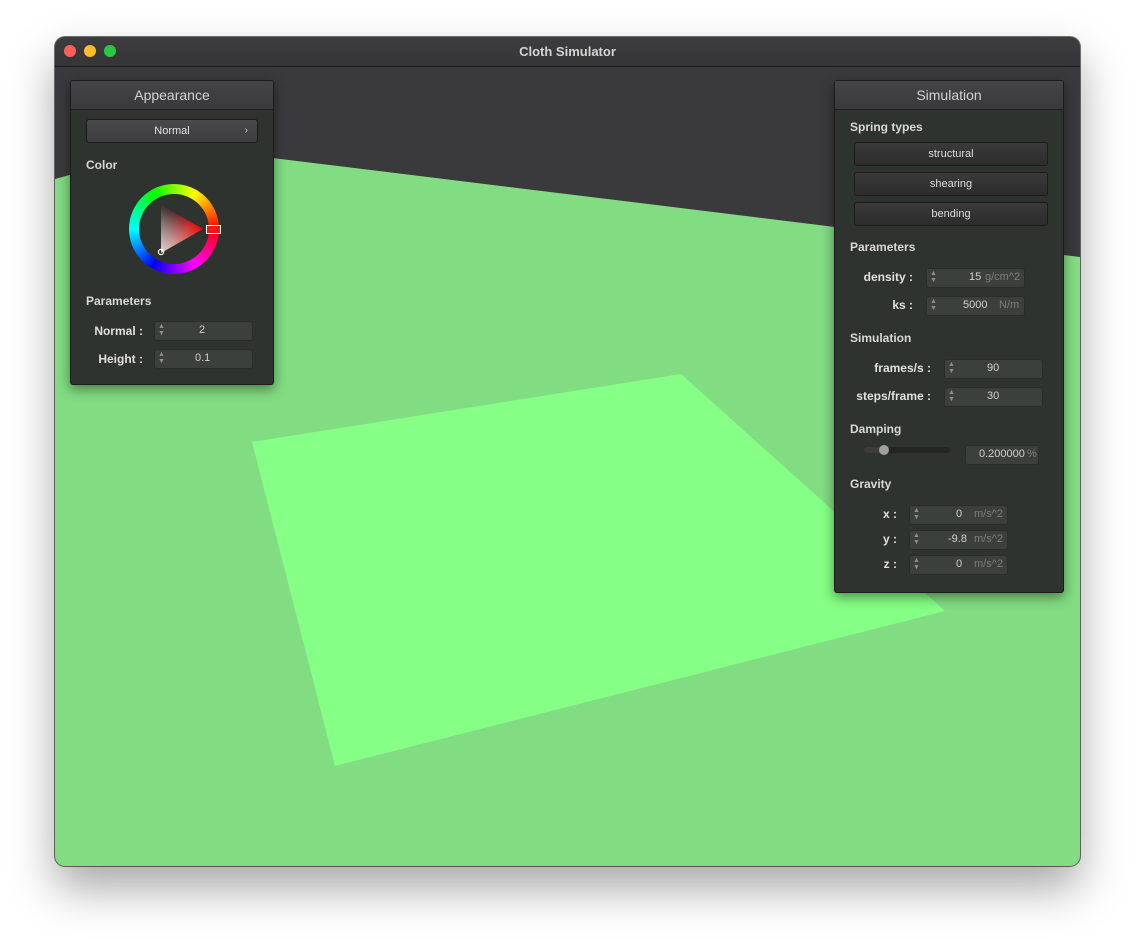 This screenshot has width=1136, height=940. I want to click on density-input: ▲ ▼ 15 g/cm^2, so click(975, 278).